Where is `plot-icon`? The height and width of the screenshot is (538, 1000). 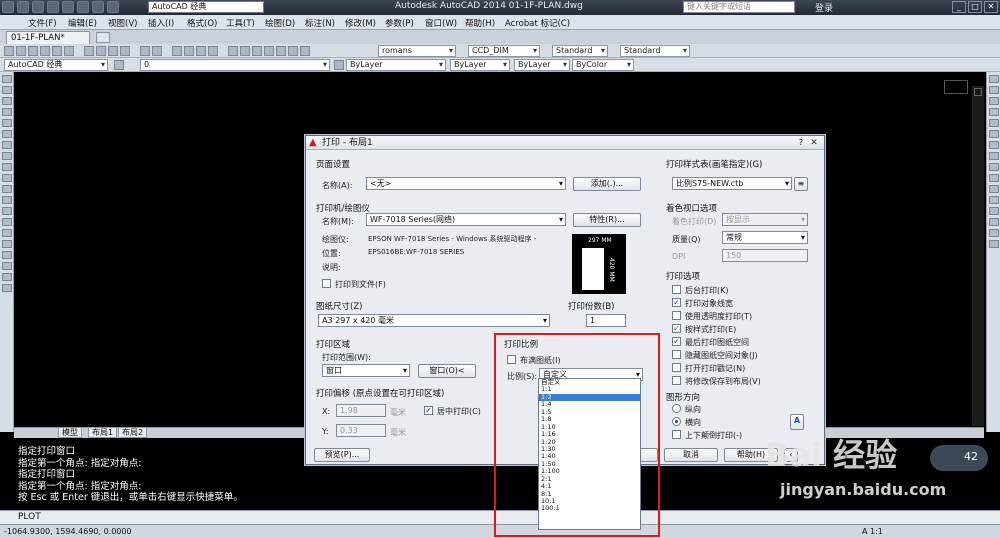 plot-icon is located at coordinates (45, 51).